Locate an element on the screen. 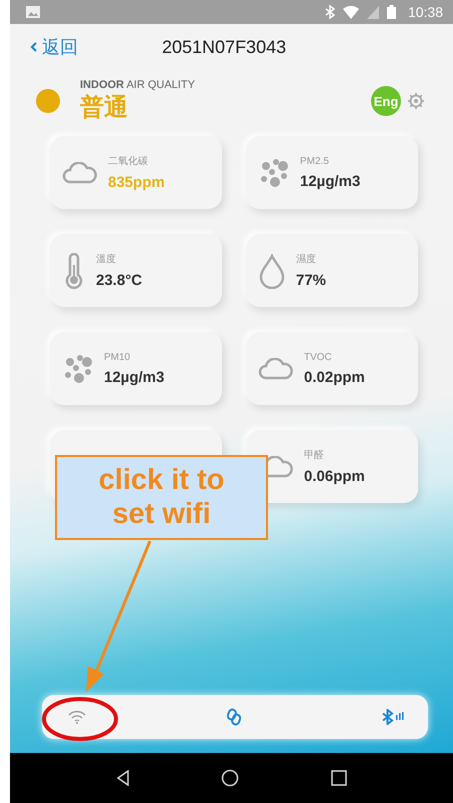 This screenshot has height=803, width=453. bluetooth-signal-icon is located at coordinates (393, 717).